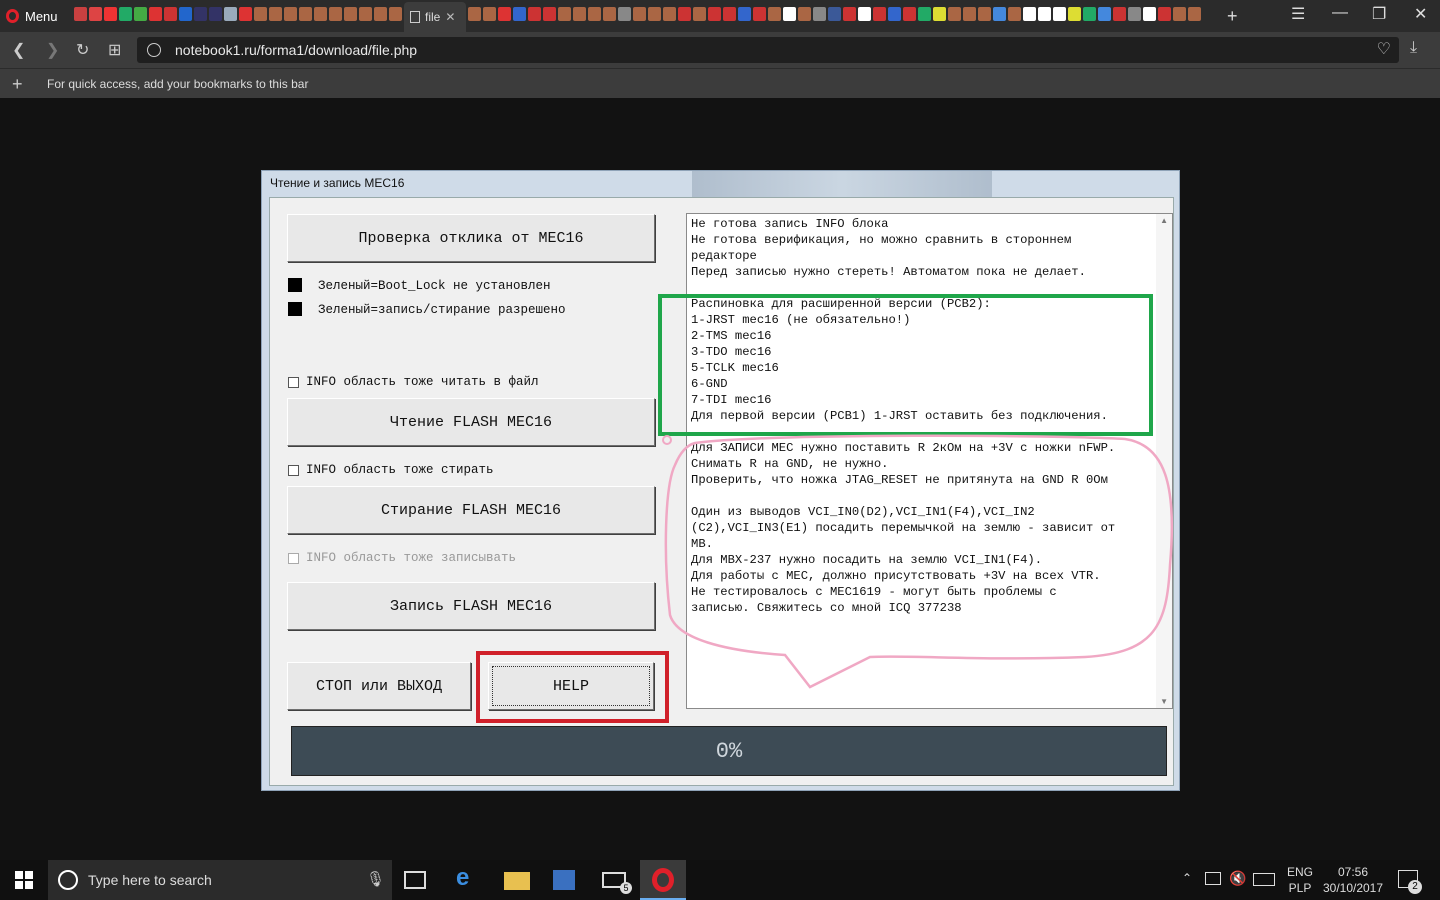 The width and height of the screenshot is (1440, 900). What do you see at coordinates (517, 881) in the screenshot?
I see `file-explorer-icon` at bounding box center [517, 881].